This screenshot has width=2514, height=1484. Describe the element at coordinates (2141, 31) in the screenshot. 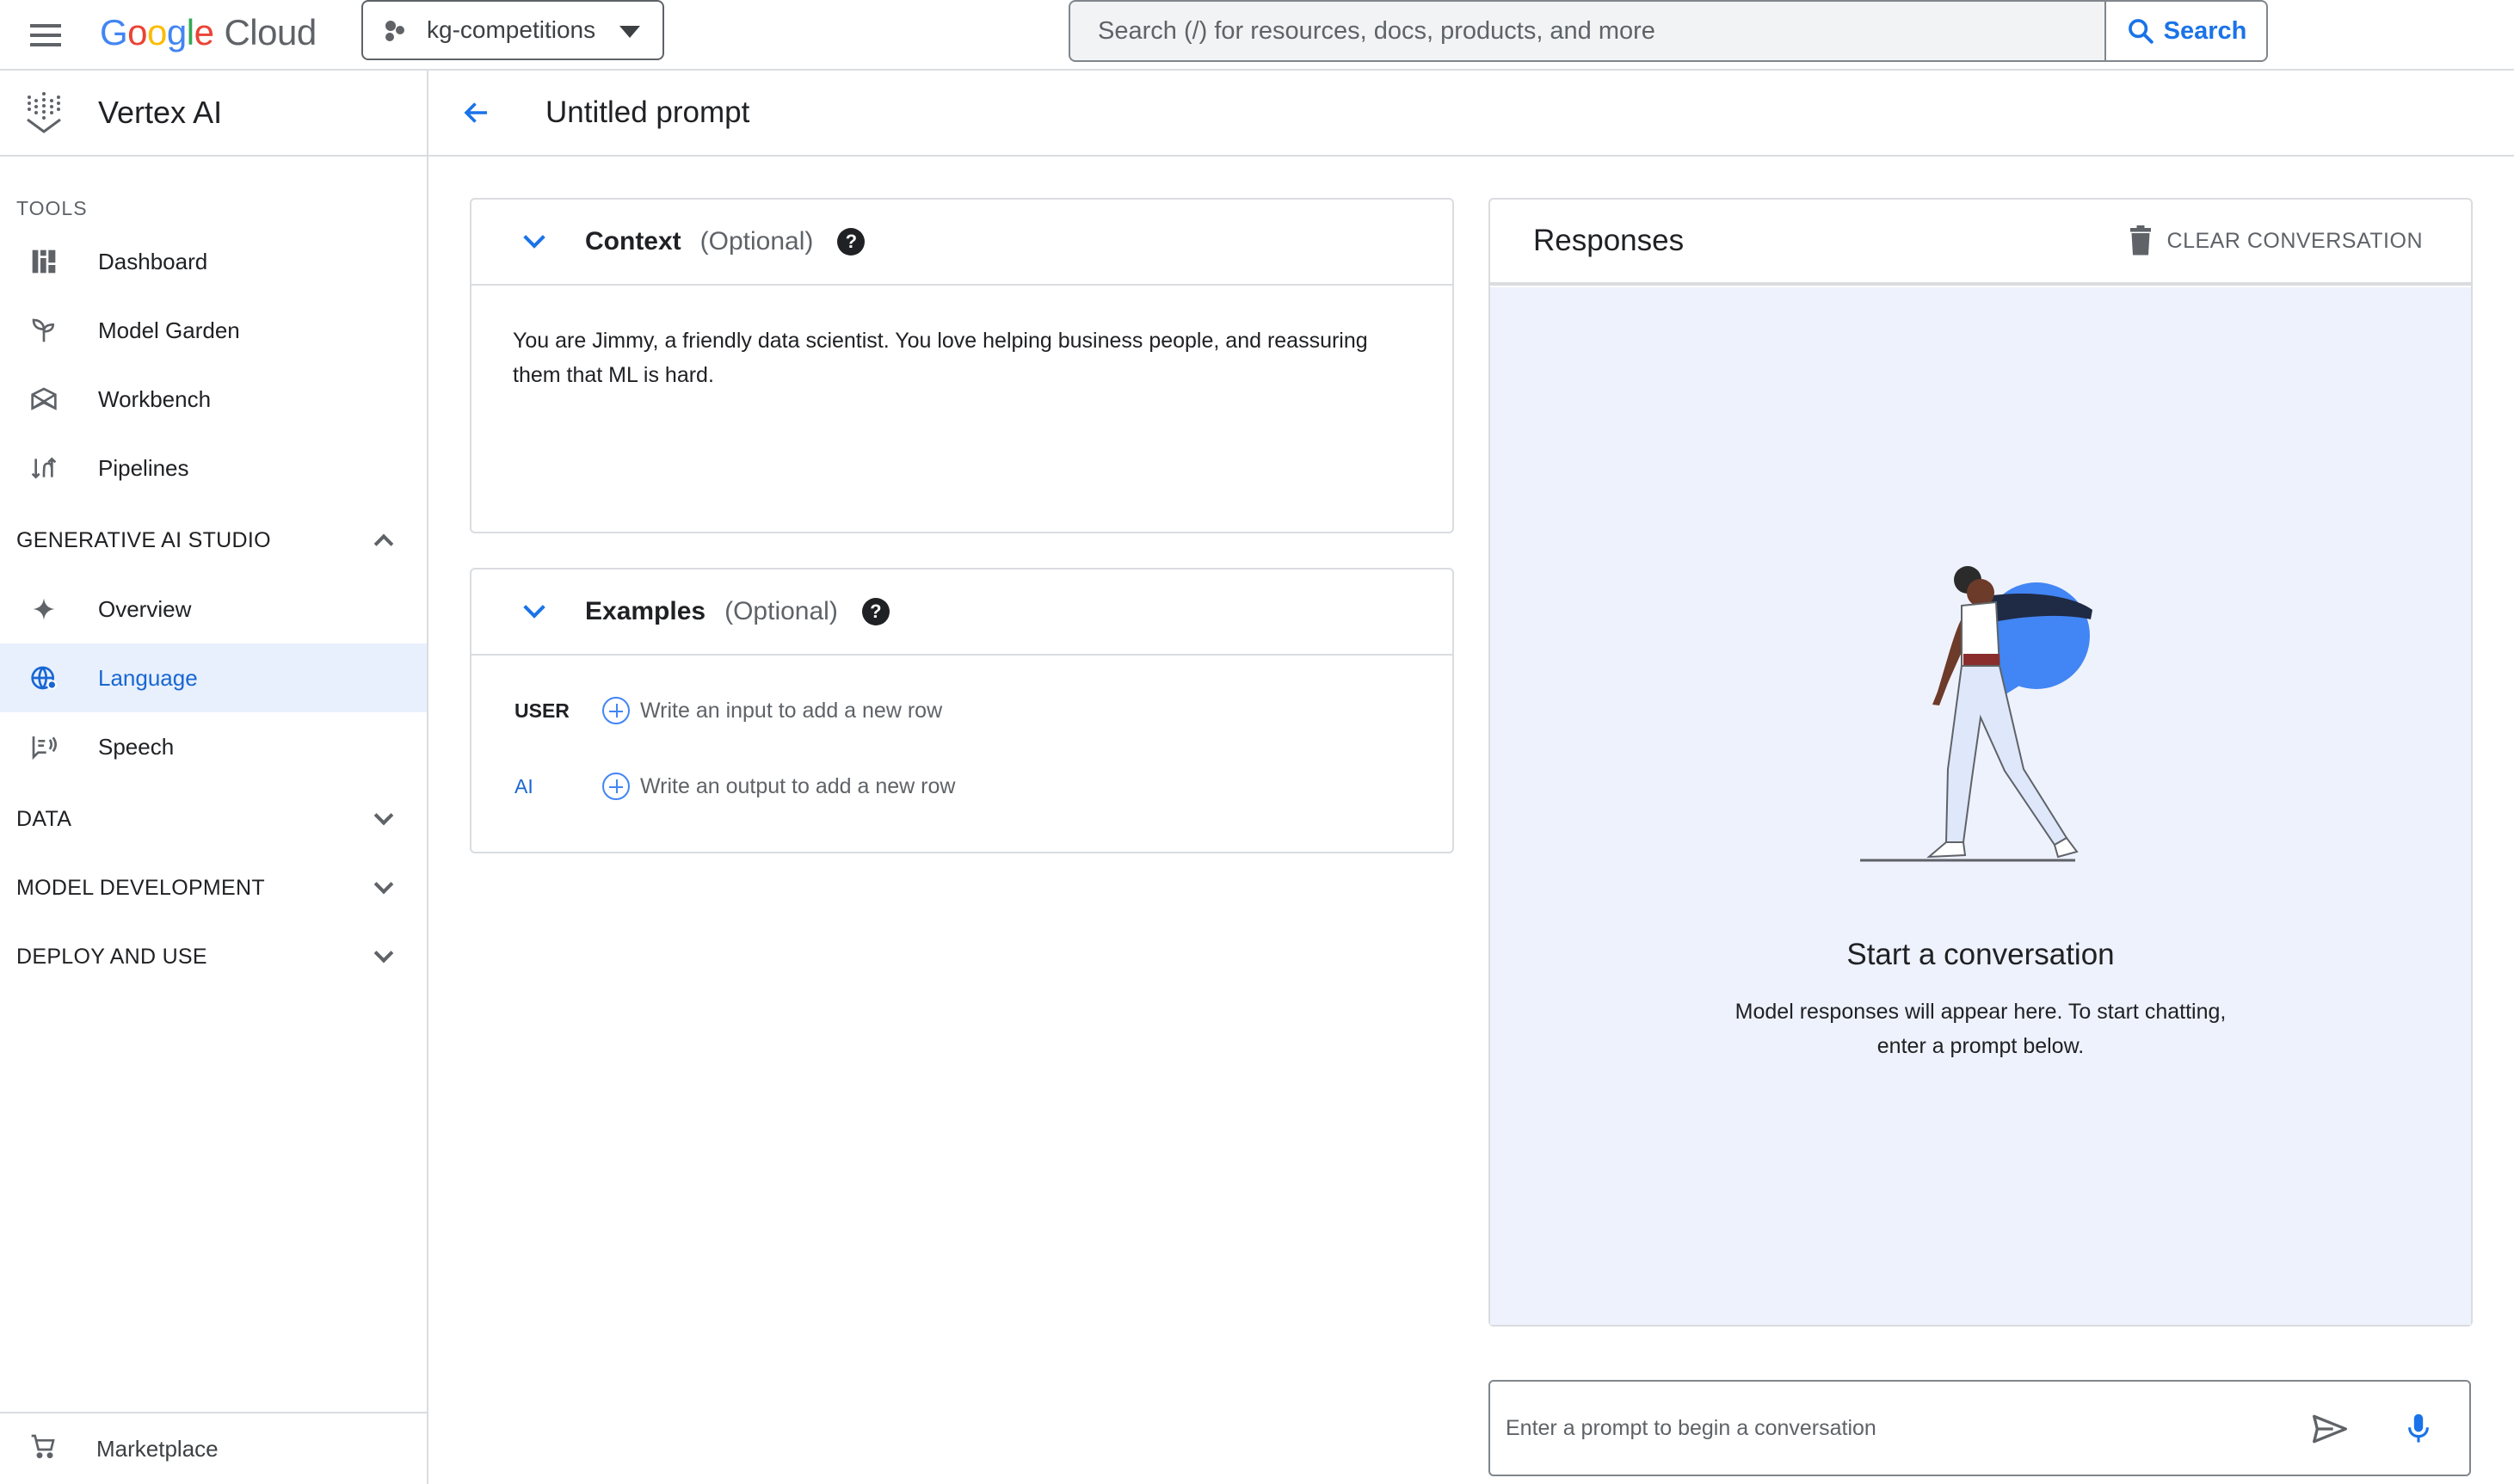

I see `search-icon` at that location.